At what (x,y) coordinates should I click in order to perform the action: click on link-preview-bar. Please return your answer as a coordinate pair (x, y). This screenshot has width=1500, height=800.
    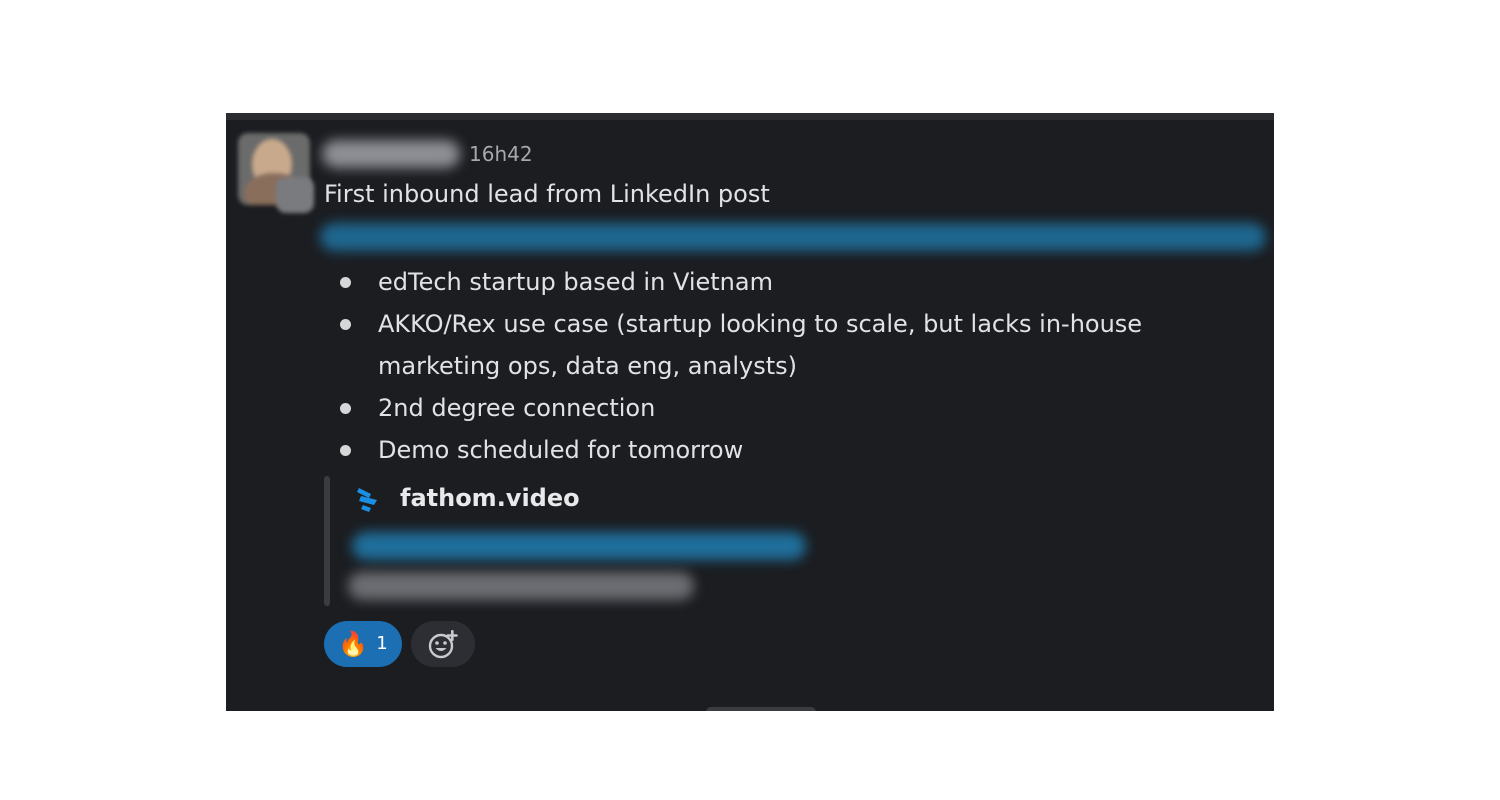
    Looking at the image, I should click on (327, 541).